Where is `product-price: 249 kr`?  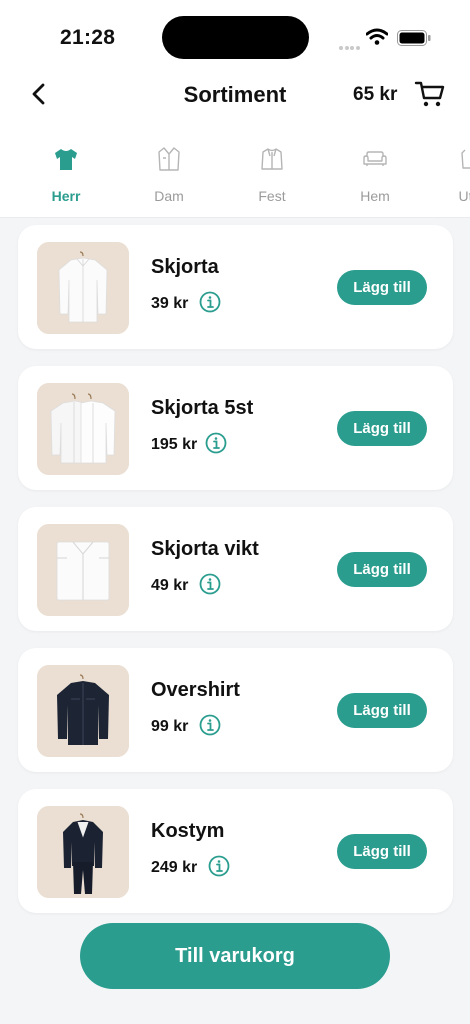
product-price: 249 kr is located at coordinates (174, 867).